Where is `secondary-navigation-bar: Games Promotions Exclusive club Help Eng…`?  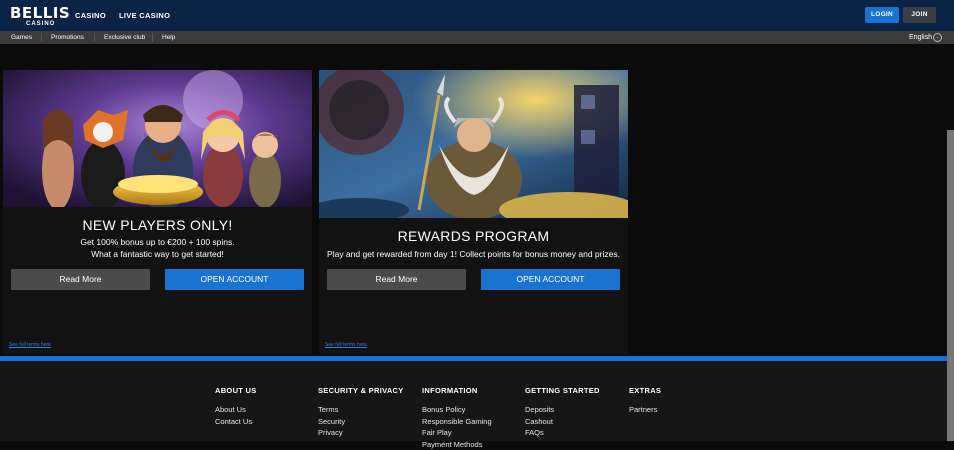
secondary-navigation-bar: Games Promotions Exclusive club Help Eng… is located at coordinates (477, 37).